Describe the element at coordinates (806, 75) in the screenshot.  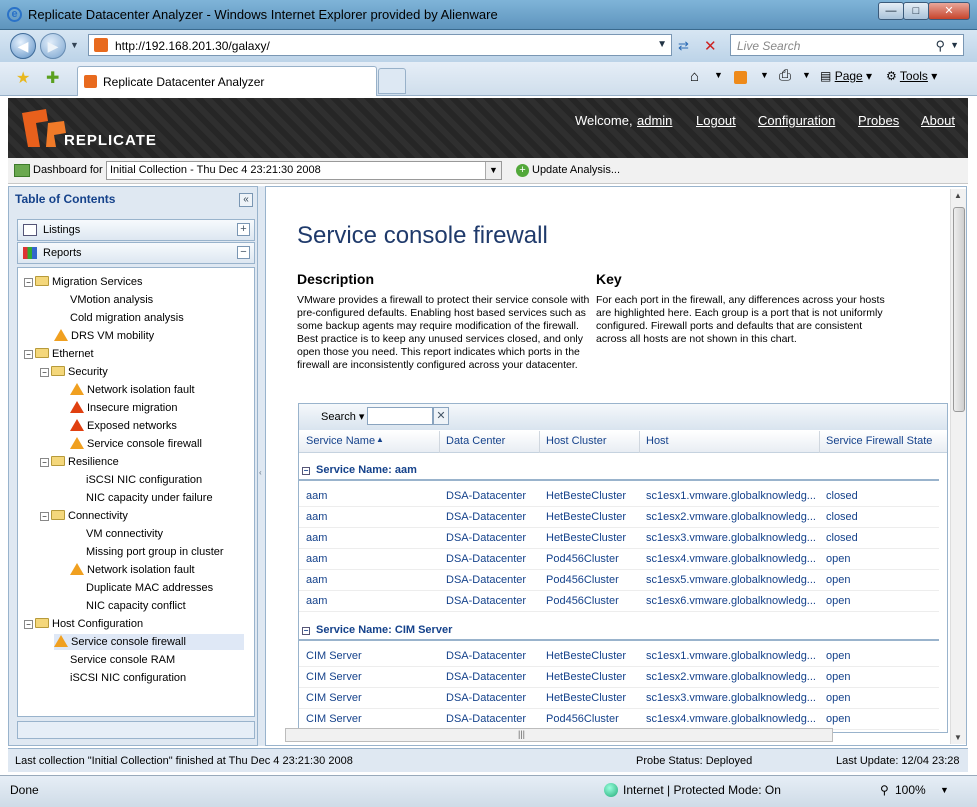
I see `print-dropdown-icon: ▼` at that location.